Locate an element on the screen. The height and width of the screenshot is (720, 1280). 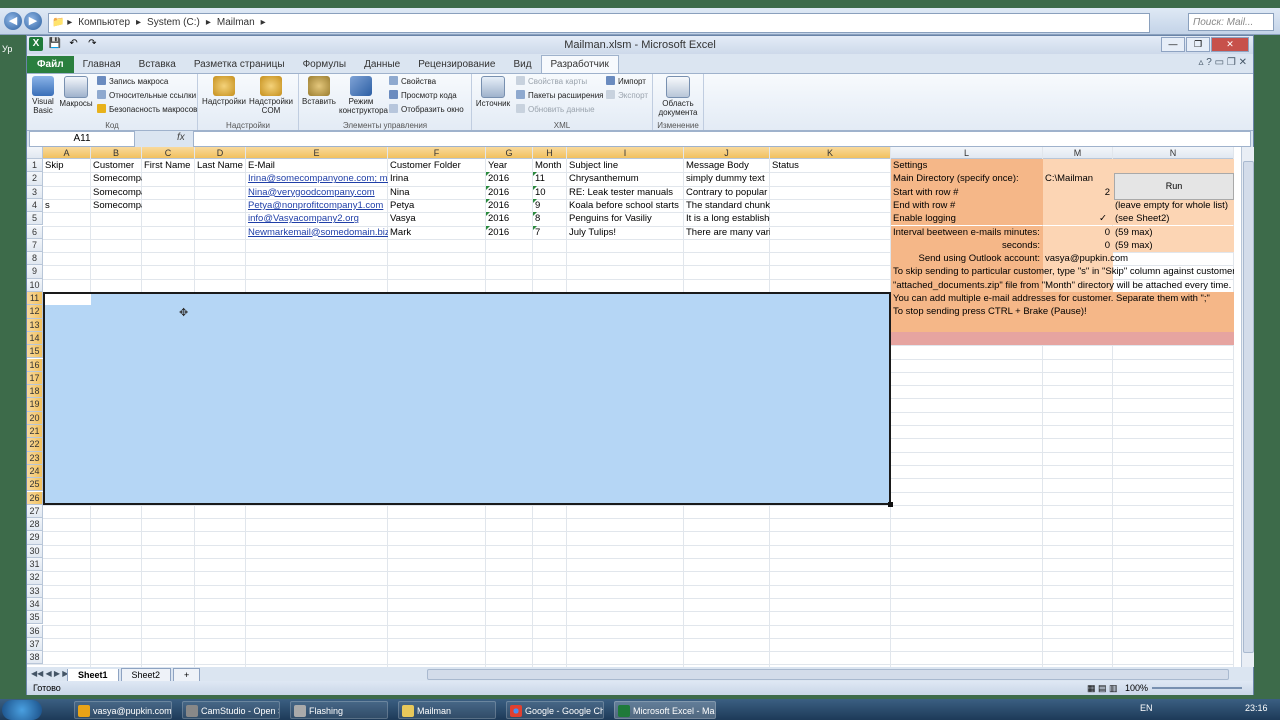
column-header: J is located at coordinates (727, 153).